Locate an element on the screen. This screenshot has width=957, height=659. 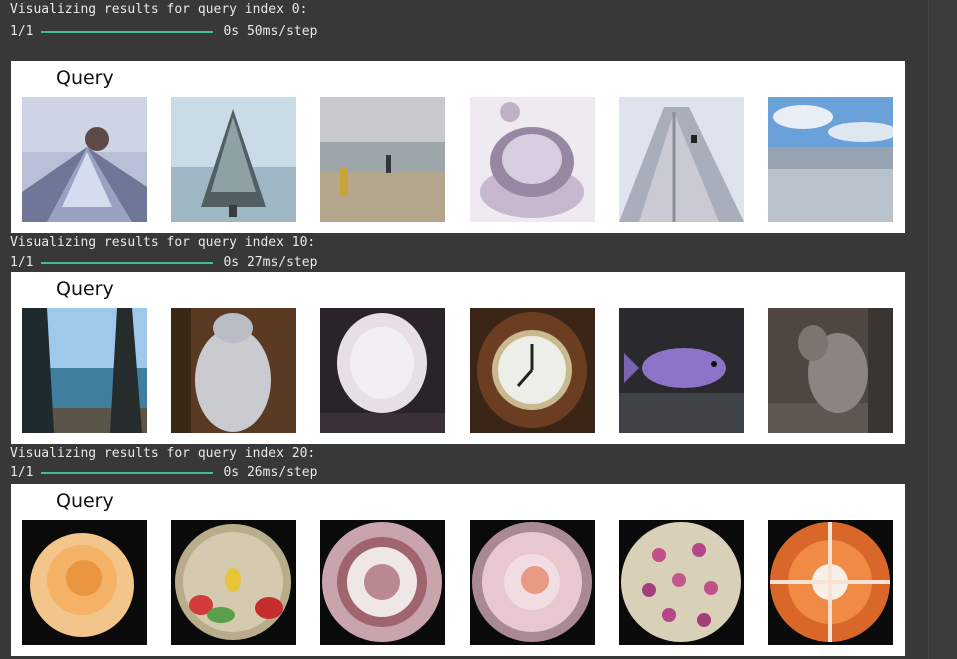
white-sack-image is located at coordinates (233, 370).